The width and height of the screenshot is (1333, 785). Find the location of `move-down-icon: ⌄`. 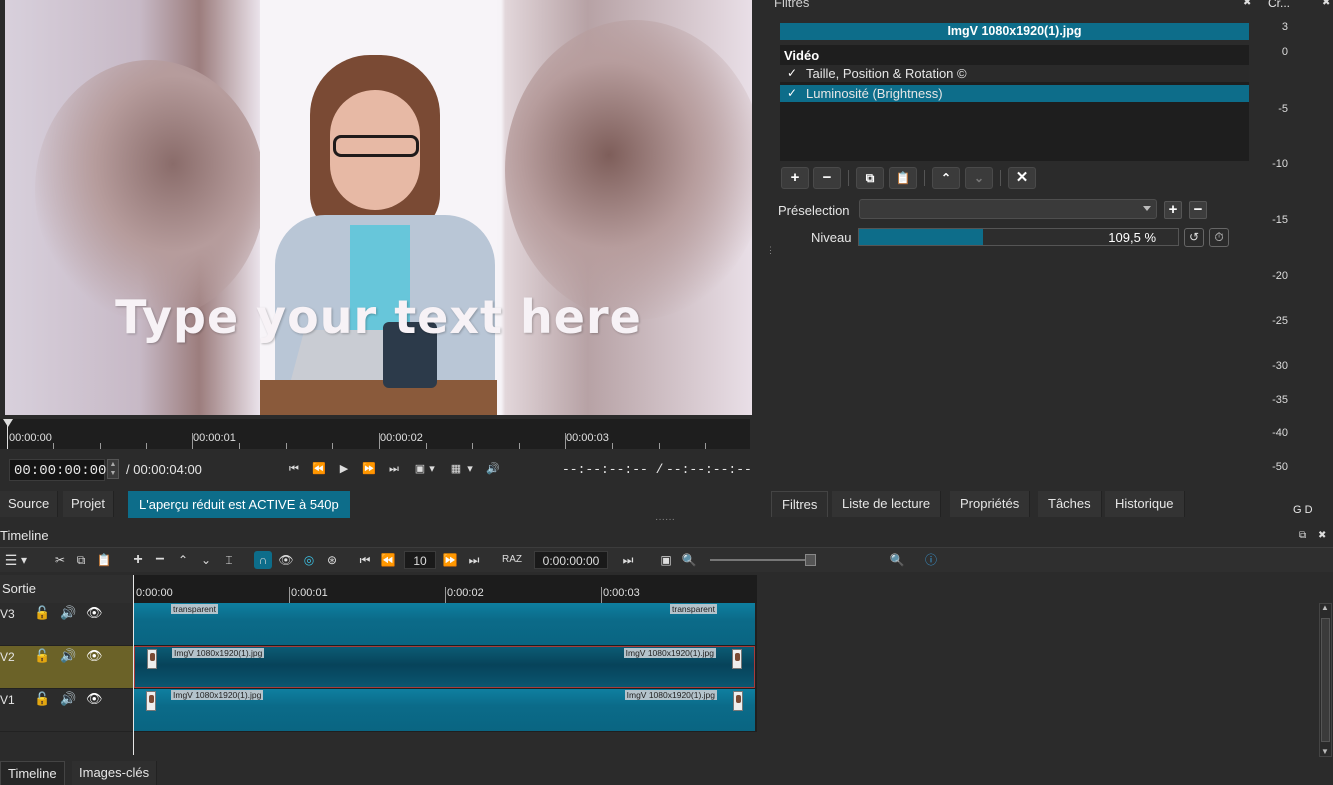

move-down-icon: ⌄ is located at coordinates (979, 178).